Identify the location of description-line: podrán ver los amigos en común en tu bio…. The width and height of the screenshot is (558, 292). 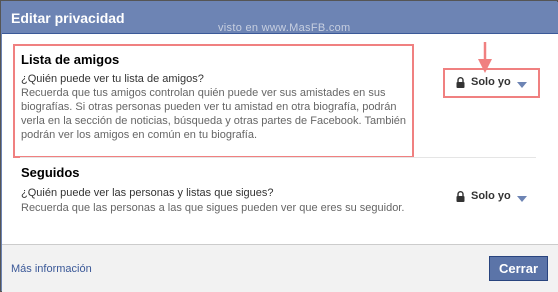
(139, 135).